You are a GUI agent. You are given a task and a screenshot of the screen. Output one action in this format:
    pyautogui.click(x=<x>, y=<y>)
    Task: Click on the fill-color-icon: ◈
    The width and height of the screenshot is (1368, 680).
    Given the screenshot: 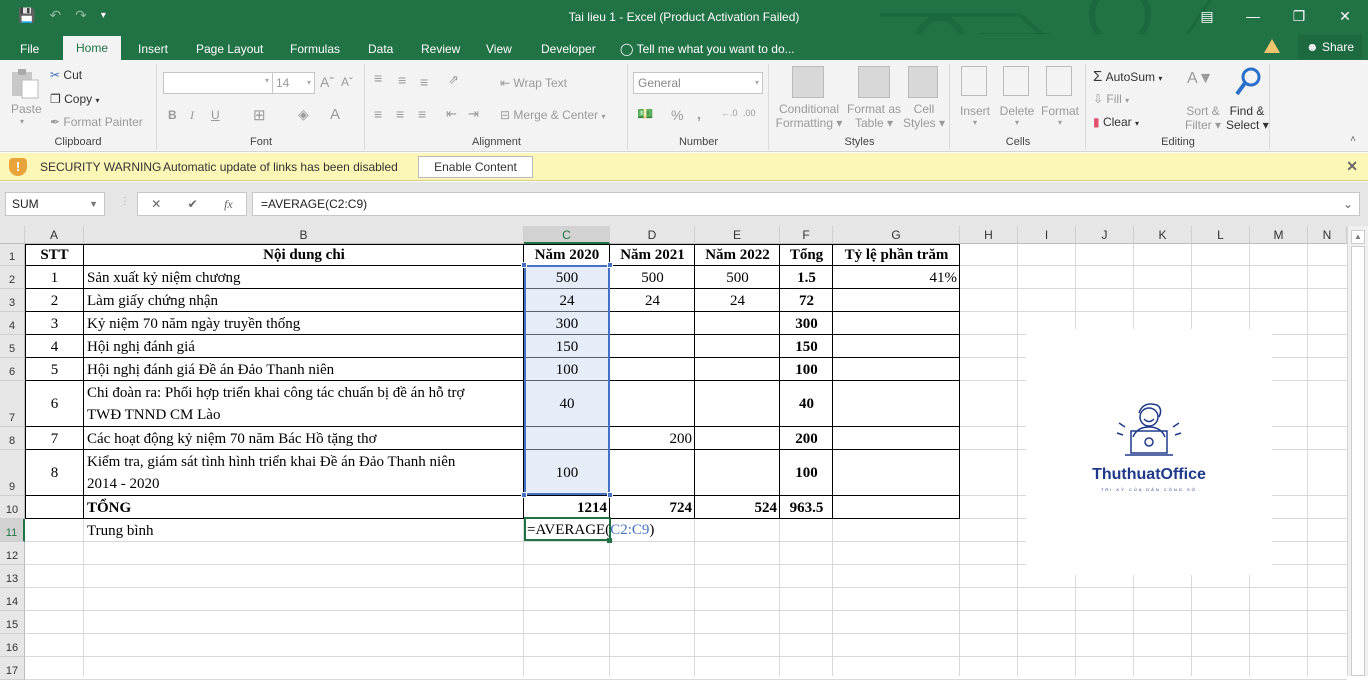 What is the action you would take?
    pyautogui.click(x=303, y=114)
    